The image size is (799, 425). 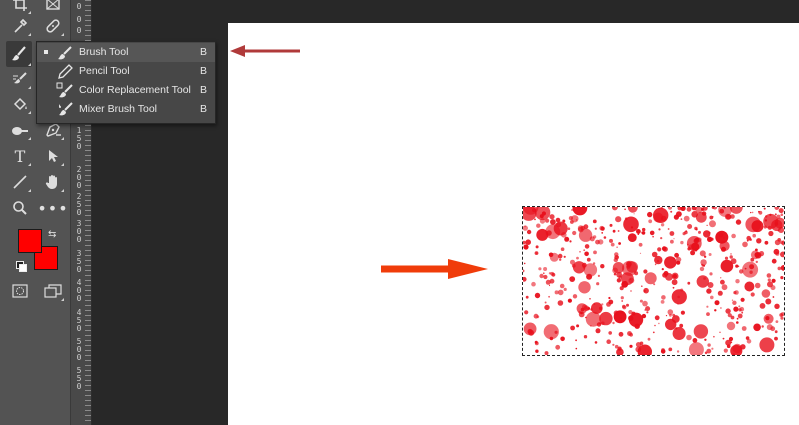 I want to click on mixer-brush-icon, so click(x=66, y=109).